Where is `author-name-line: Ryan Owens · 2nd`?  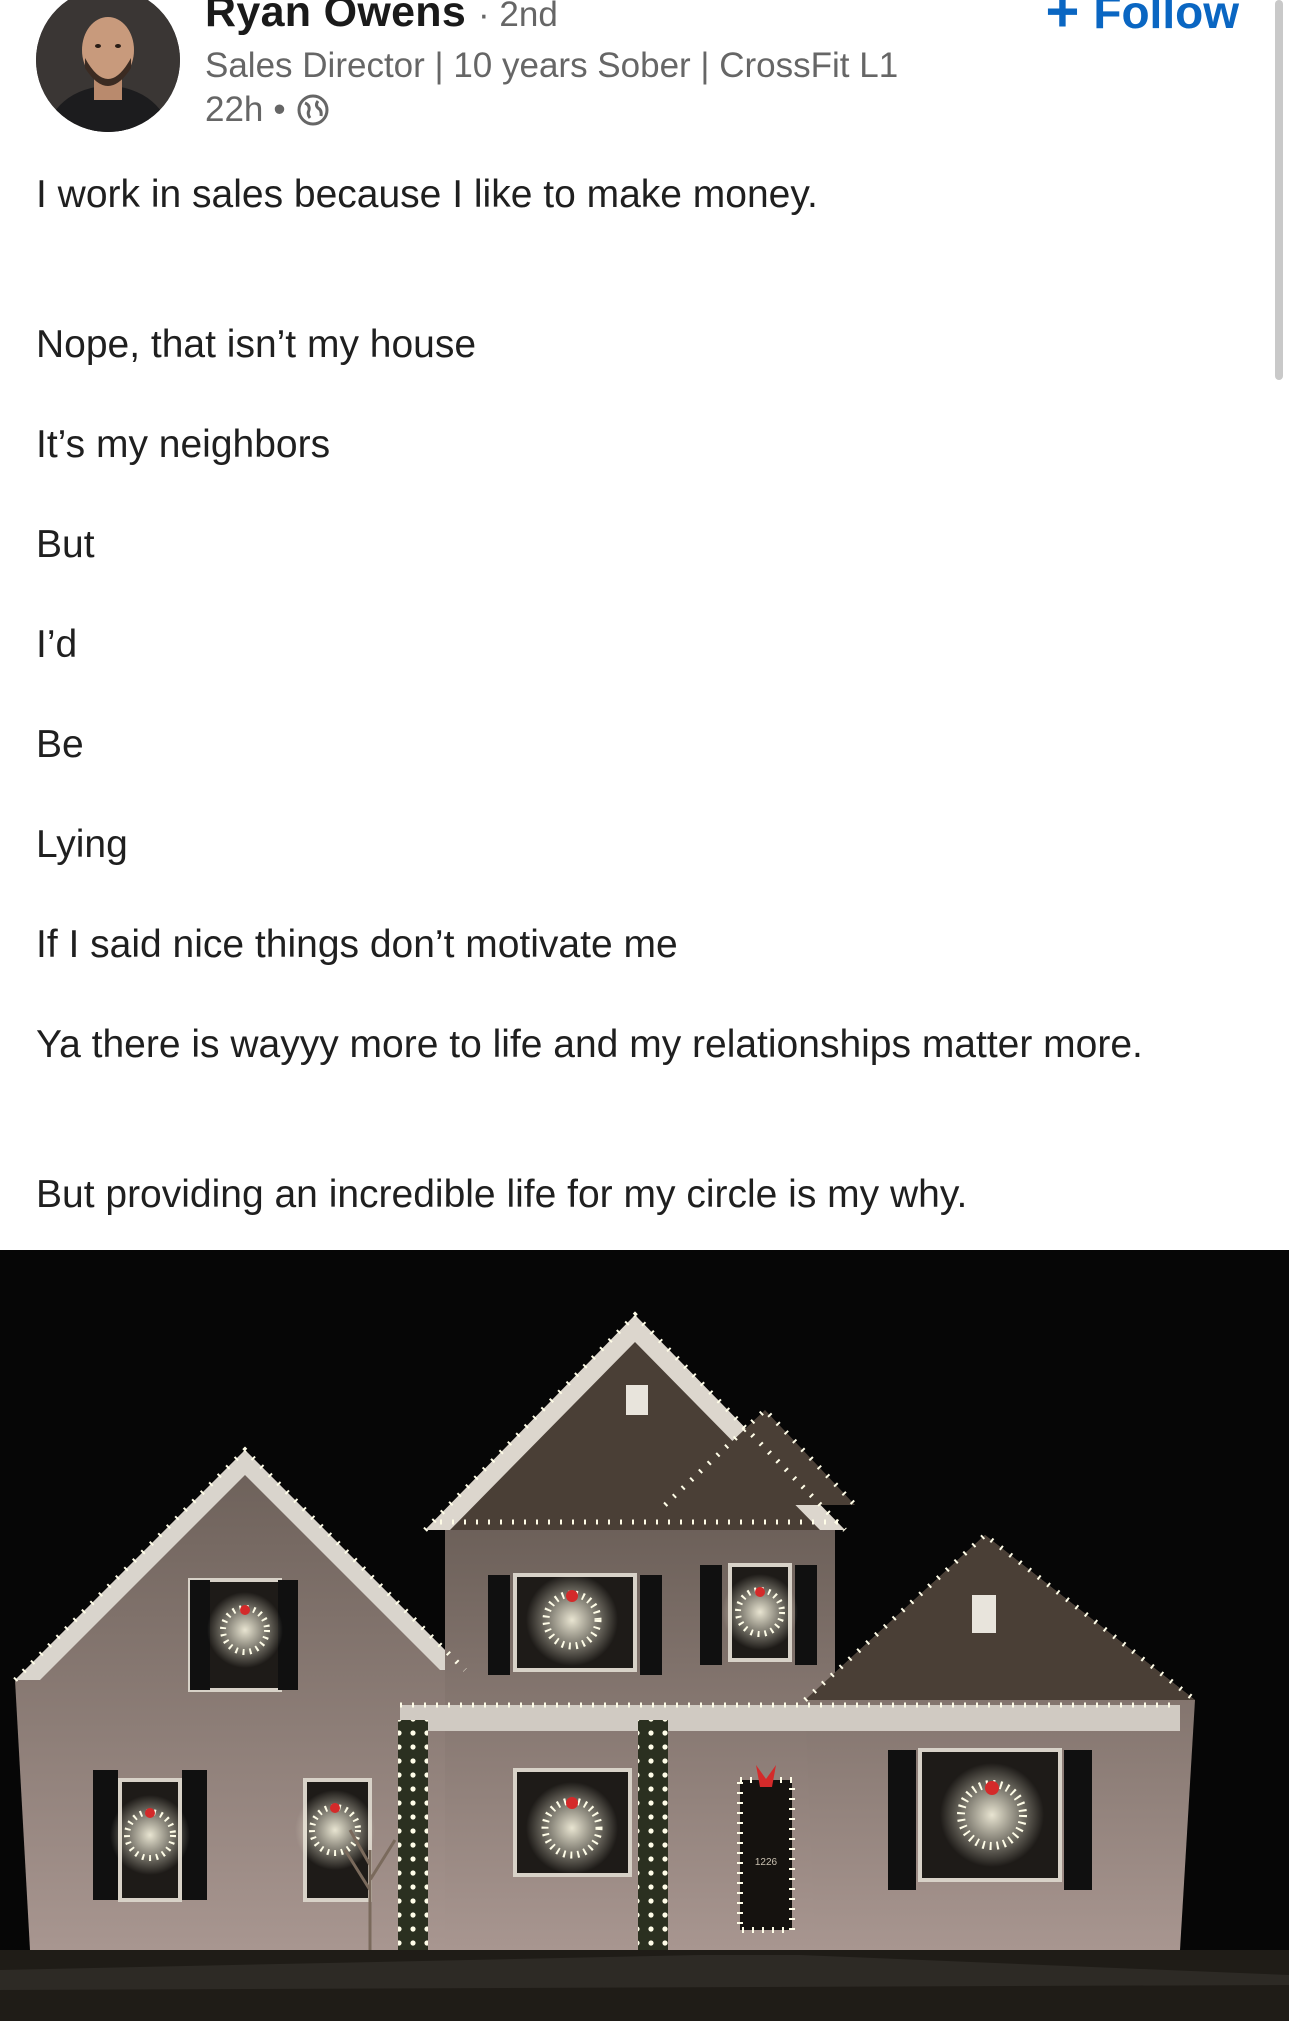
author-name-line: Ryan Owens · 2nd is located at coordinates (381, 20).